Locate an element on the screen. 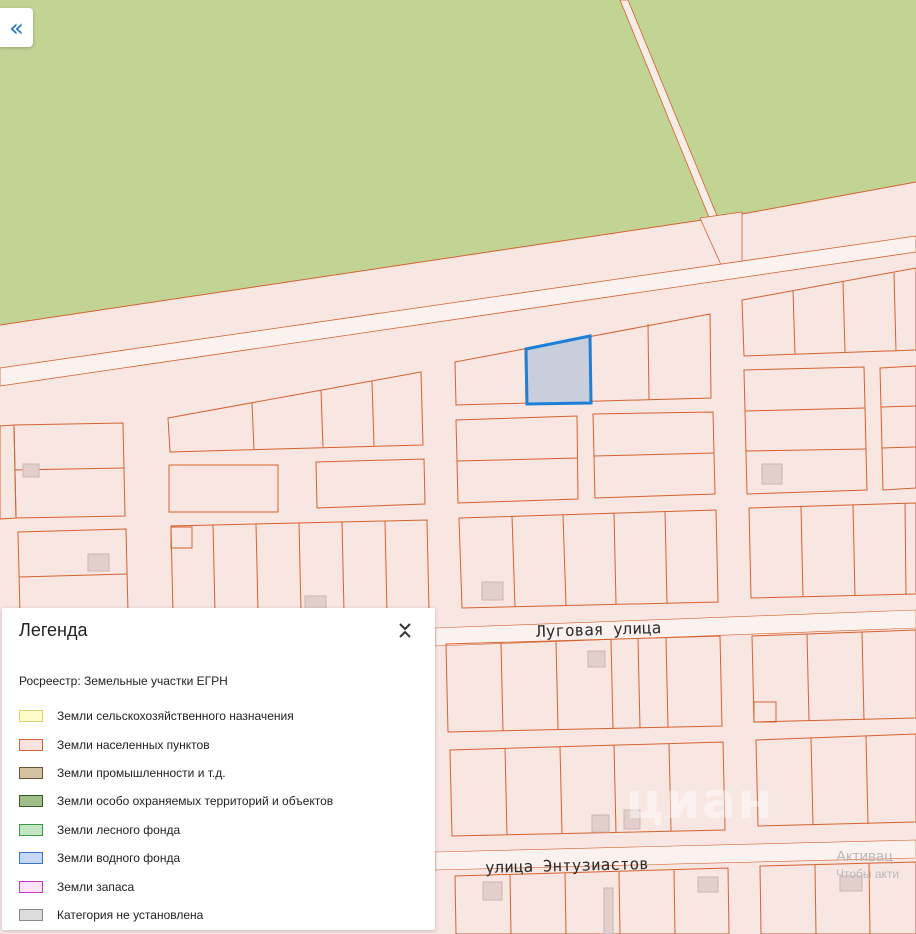 The image size is (916, 934). legend-item: Земли населенных пунктов is located at coordinates (176, 744).